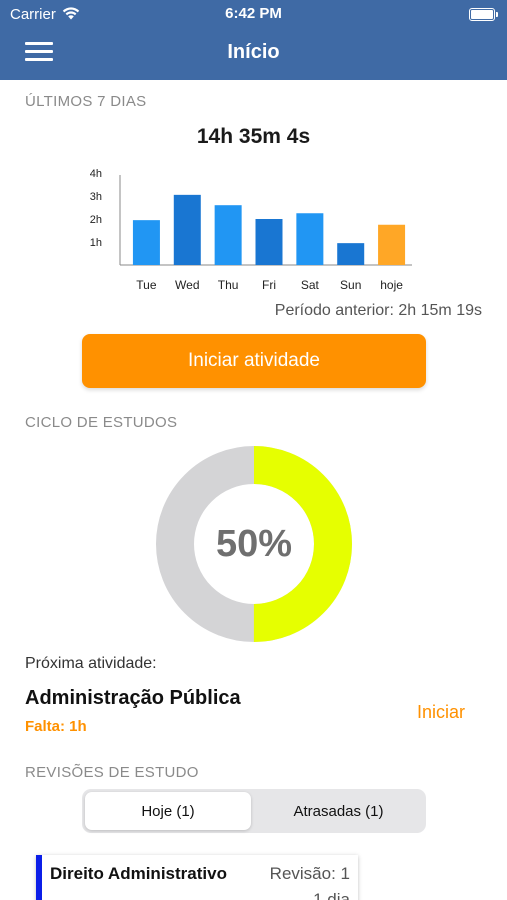 Image resolution: width=507 pixels, height=900 pixels. Describe the element at coordinates (309, 873) in the screenshot. I see `review-revision: Revisão: 1` at that location.